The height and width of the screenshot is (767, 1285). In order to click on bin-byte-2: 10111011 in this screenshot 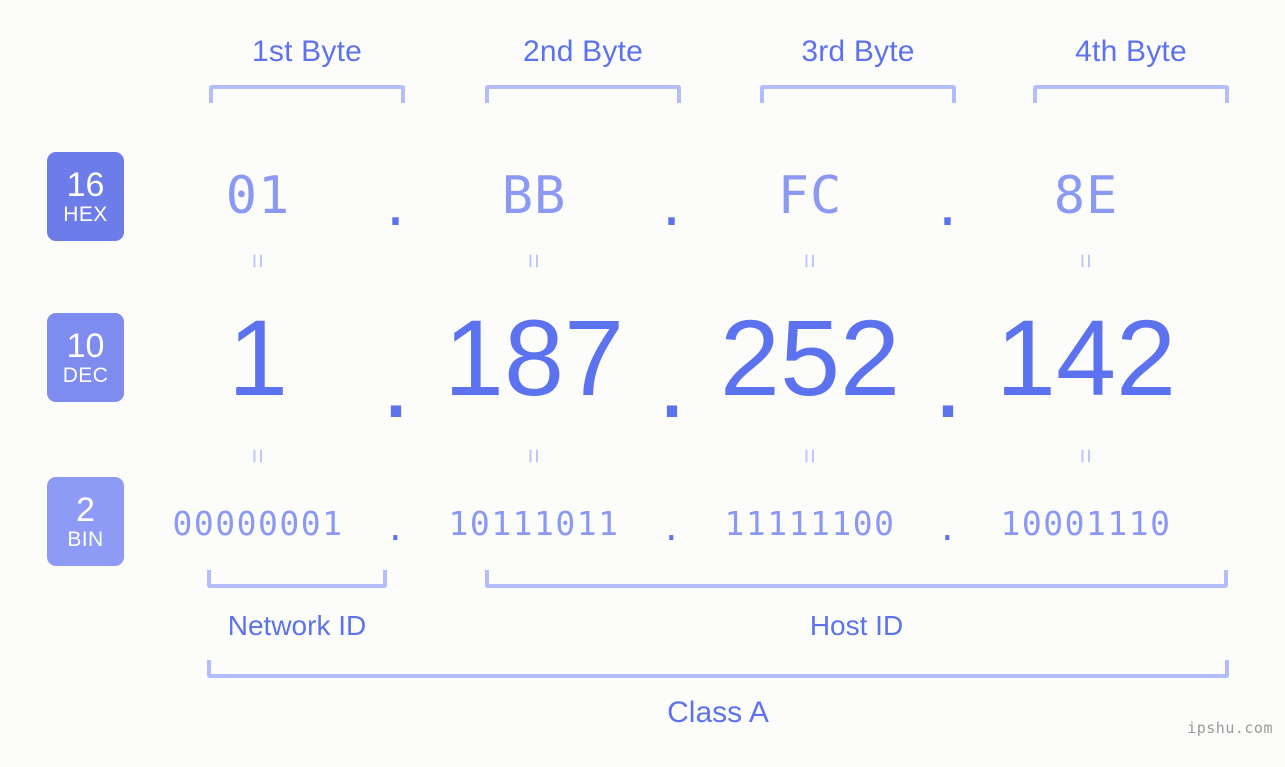, I will do `click(534, 523)`.